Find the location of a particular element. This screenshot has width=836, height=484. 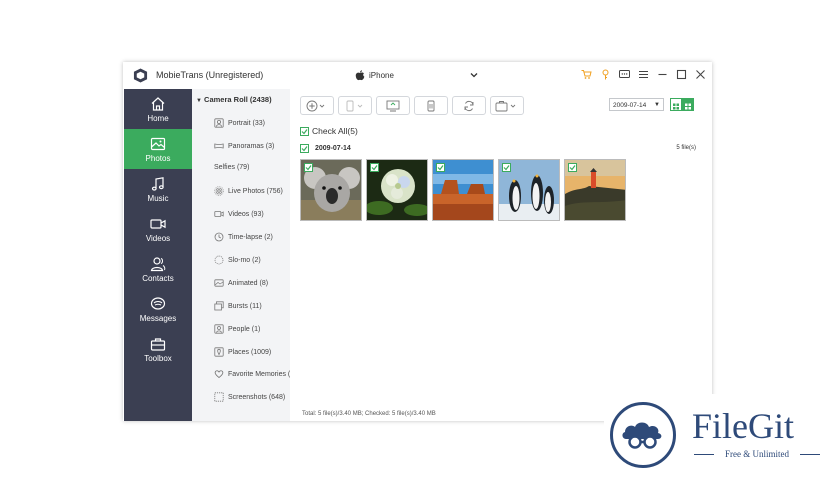

album-item: Videos (93) is located at coordinates (239, 214).